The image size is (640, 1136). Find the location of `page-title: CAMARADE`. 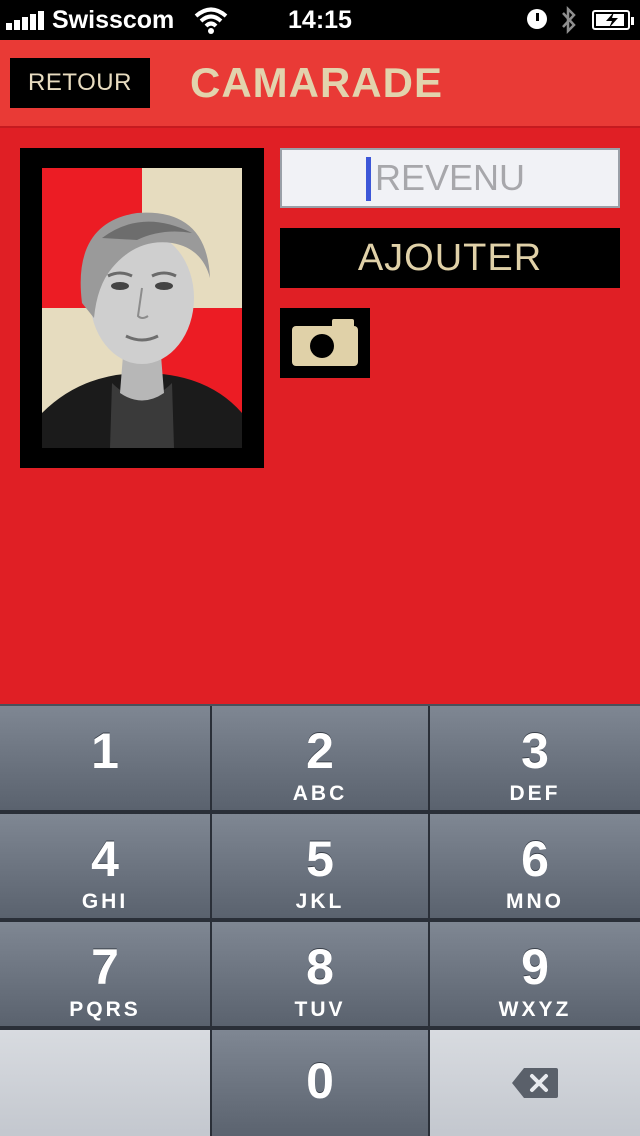

page-title: CAMARADE is located at coordinates (316, 82).